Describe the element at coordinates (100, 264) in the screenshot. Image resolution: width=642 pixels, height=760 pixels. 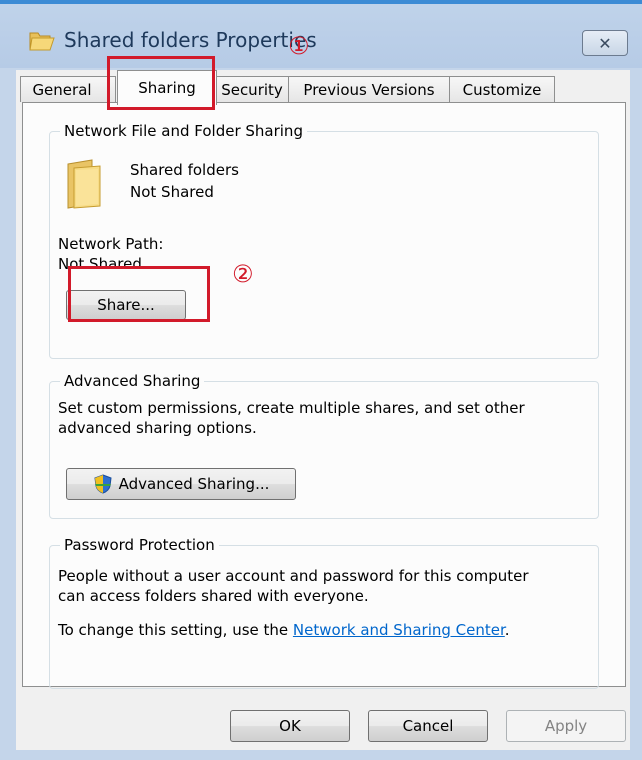
I see `network-path-value: Not Shared` at that location.